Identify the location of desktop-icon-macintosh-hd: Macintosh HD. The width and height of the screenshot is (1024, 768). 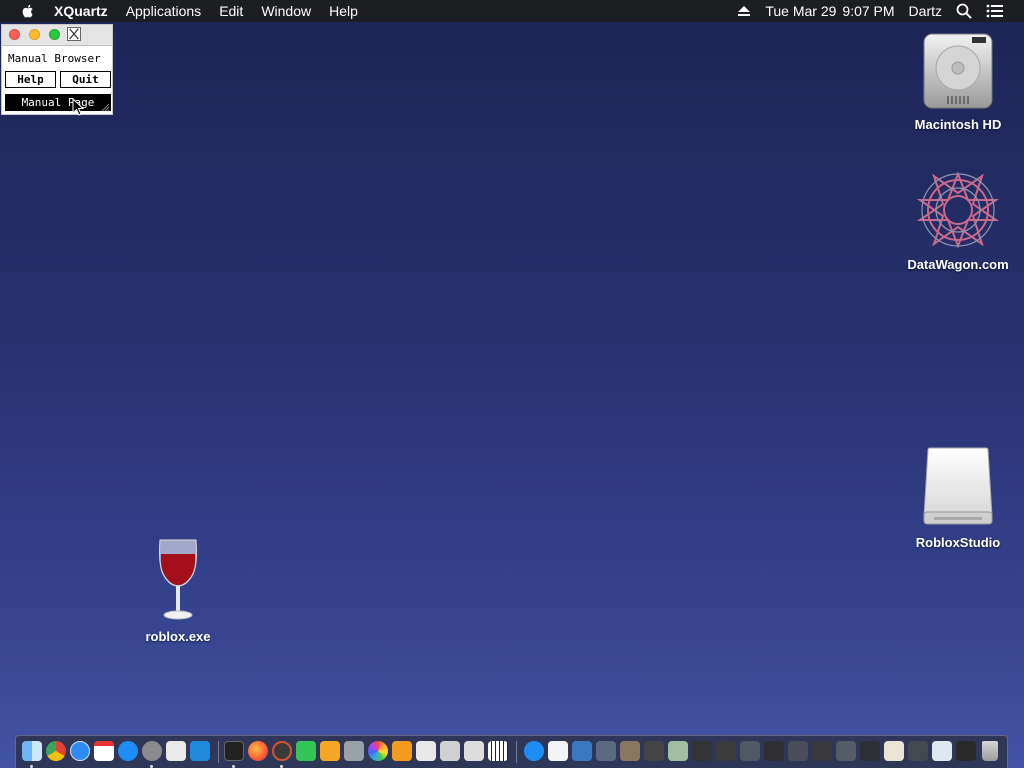
(958, 82).